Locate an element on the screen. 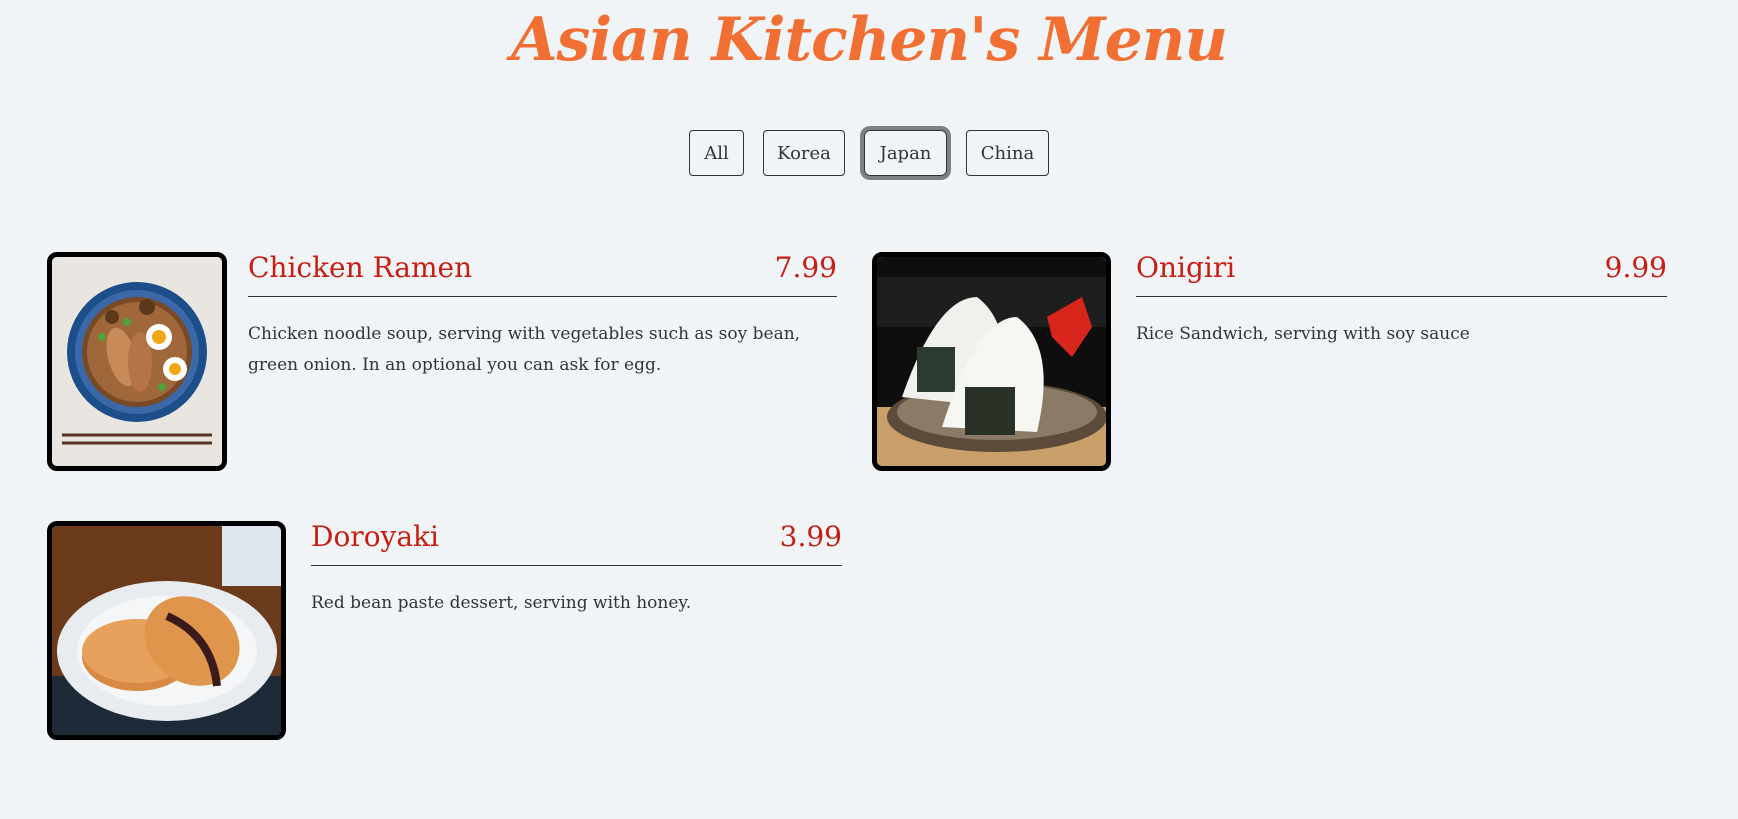  dorayaki-photo is located at coordinates (166, 630).